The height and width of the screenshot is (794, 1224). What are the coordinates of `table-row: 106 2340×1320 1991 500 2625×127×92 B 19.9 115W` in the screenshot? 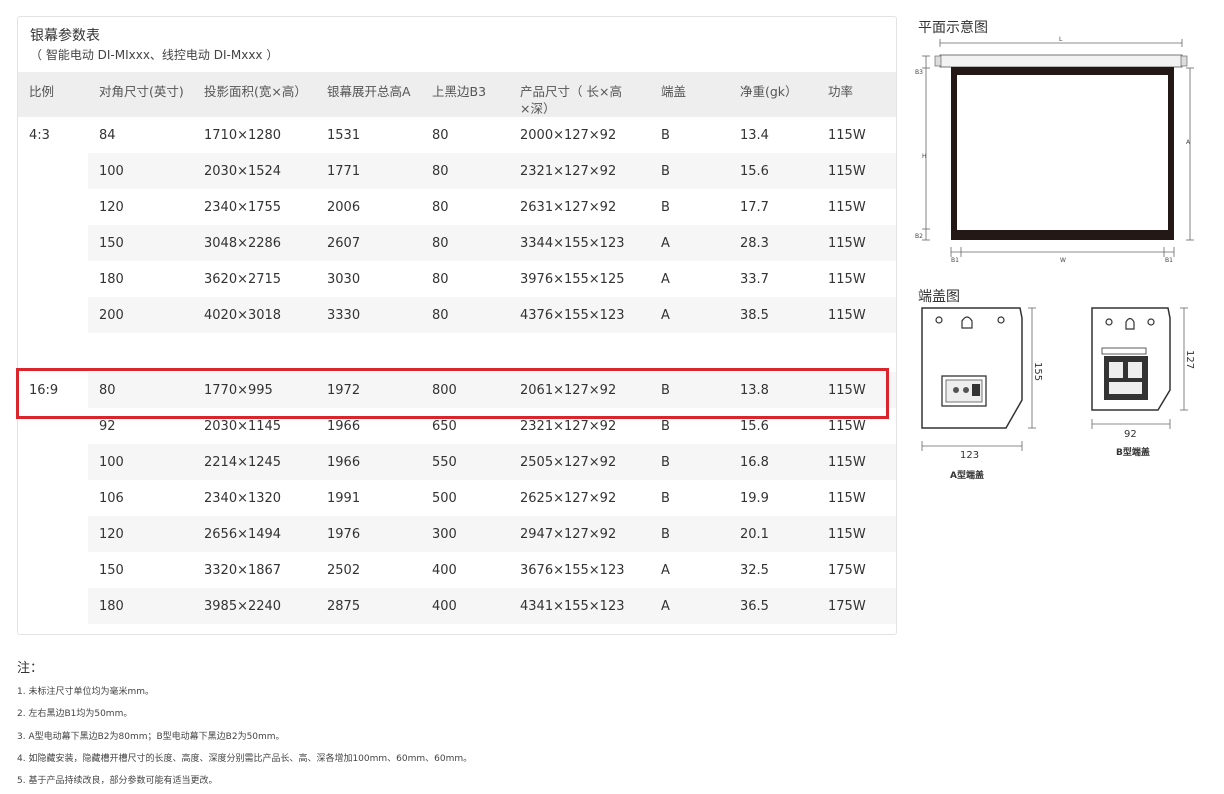 It's located at (457, 498).